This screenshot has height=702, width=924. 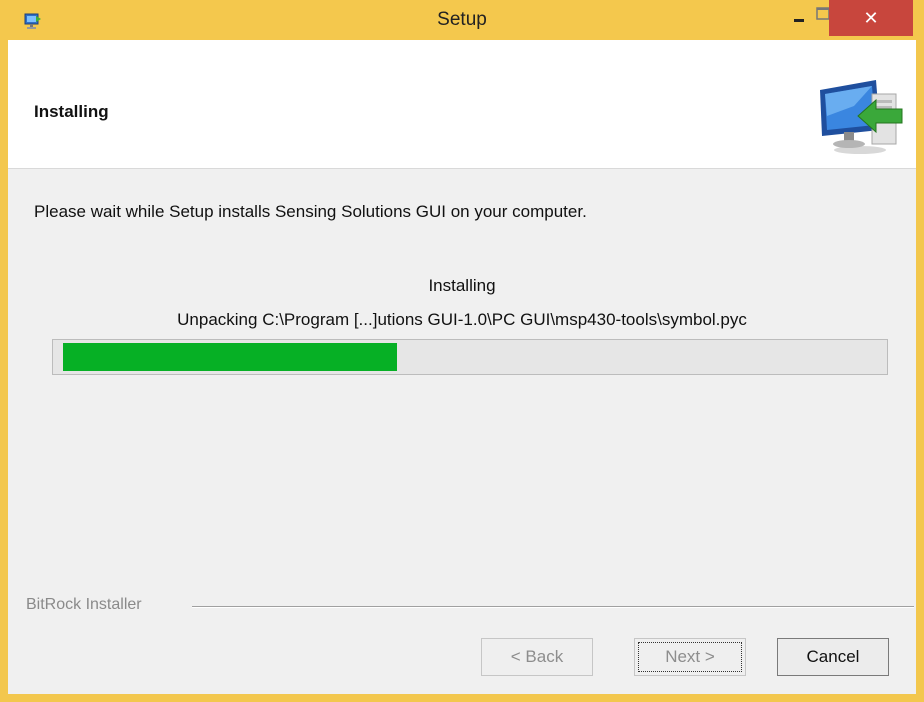 What do you see at coordinates (230, 357) in the screenshot?
I see `progress-bar-fill` at bounding box center [230, 357].